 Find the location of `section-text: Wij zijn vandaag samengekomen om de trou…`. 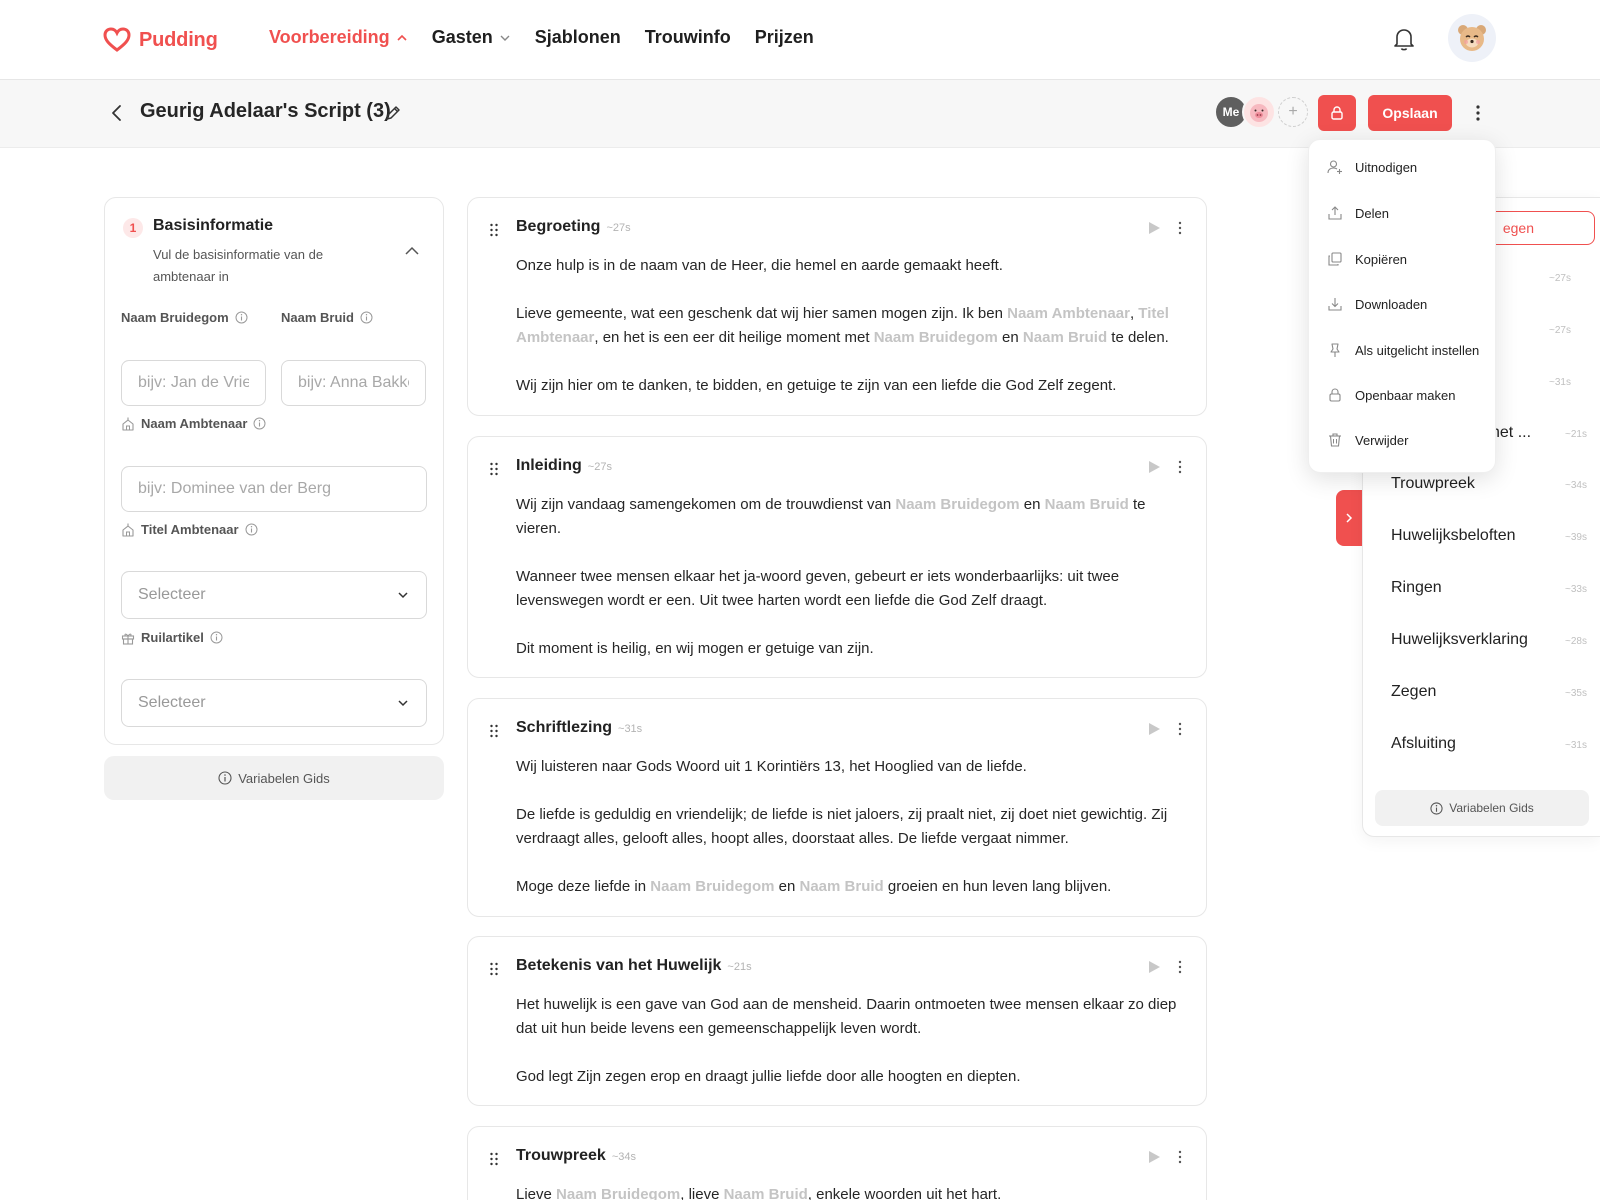

section-text: Wij zijn vandaag samengekomen om de trou… is located at coordinates (851, 589).